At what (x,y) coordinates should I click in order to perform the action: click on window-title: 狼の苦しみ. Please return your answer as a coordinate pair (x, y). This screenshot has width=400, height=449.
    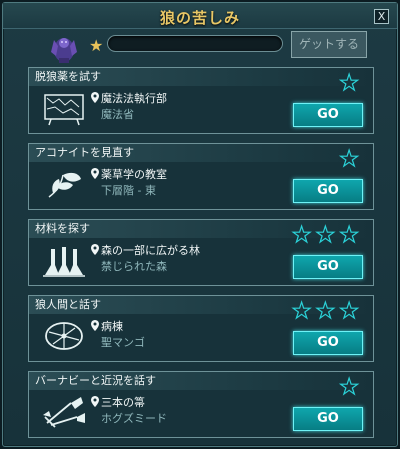
    Looking at the image, I should click on (199, 18).